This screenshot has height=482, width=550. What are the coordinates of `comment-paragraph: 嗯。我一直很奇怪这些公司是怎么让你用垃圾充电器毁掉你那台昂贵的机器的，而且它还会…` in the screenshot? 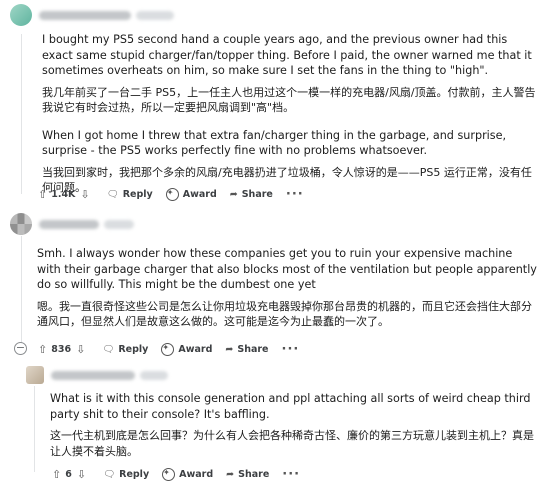 It's located at (284, 314).